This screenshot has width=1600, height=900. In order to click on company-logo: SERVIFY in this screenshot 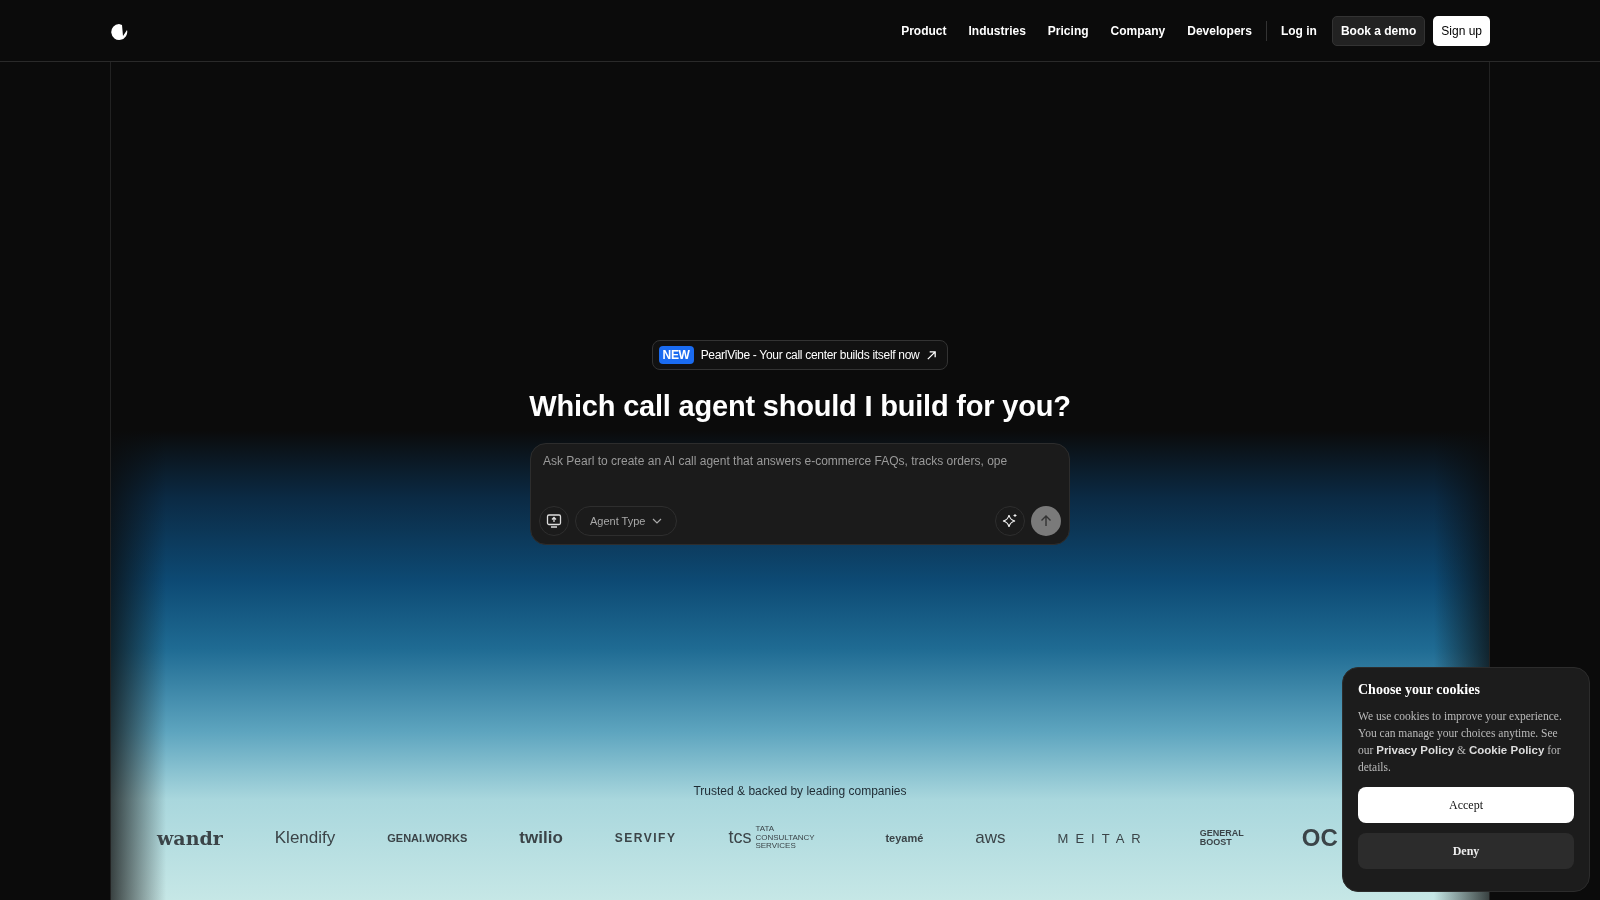, I will do `click(645, 838)`.